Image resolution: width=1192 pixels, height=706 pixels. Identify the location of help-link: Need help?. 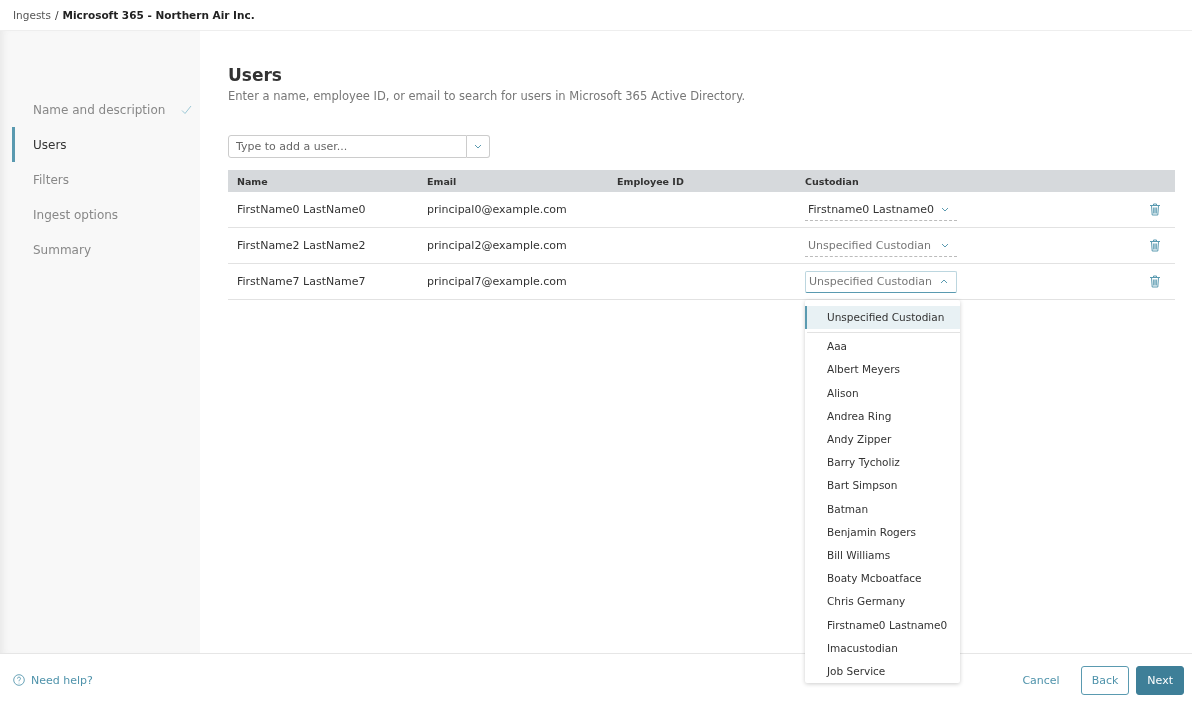
(53, 680).